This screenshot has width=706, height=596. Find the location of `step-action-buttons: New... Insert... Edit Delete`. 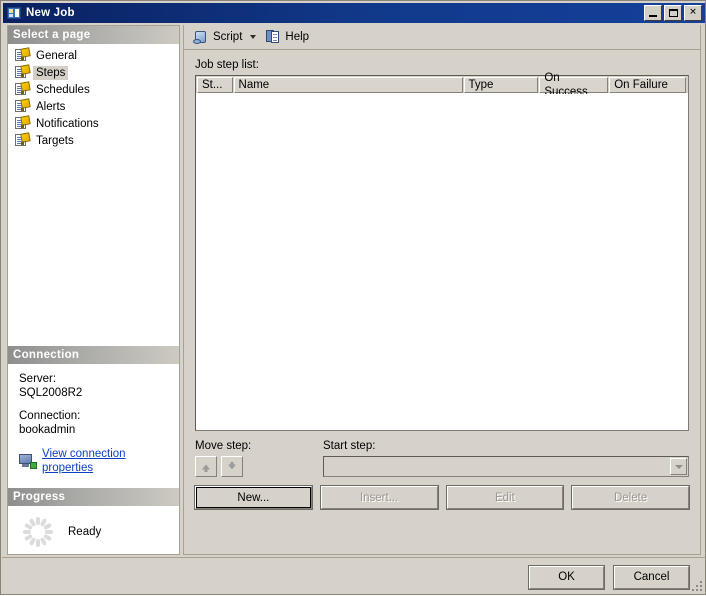

step-action-buttons: New... Insert... Edit Delete is located at coordinates (442, 497).